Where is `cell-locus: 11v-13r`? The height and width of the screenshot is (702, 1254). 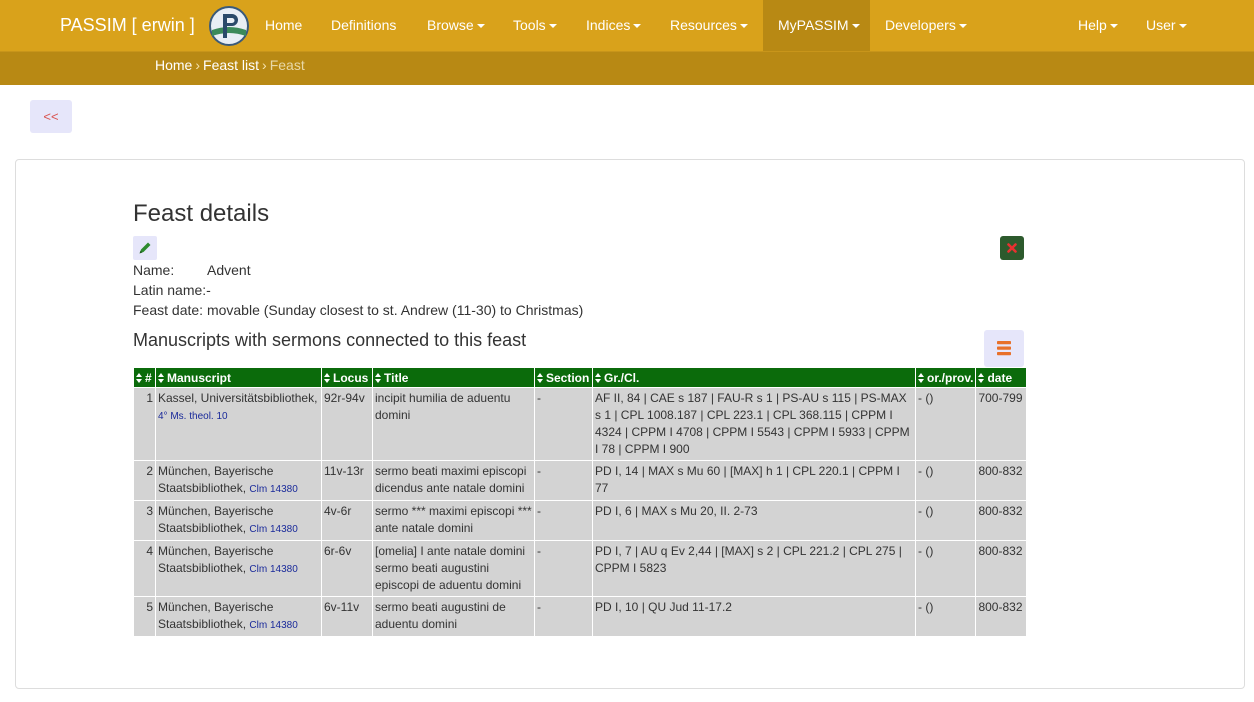 cell-locus: 11v-13r is located at coordinates (347, 480).